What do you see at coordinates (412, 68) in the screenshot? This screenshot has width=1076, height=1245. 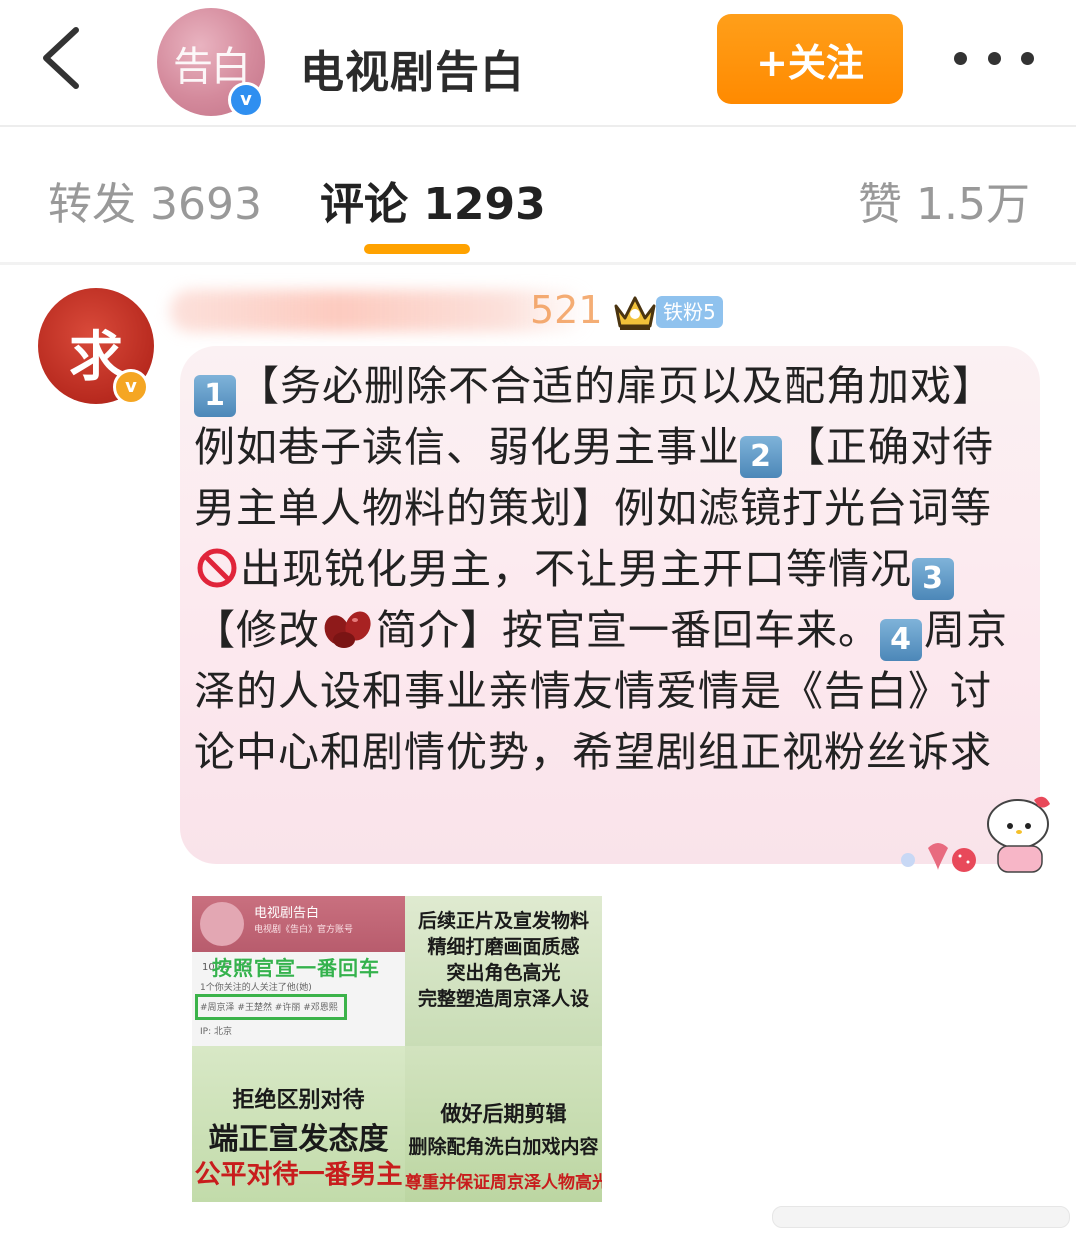 I see `account-name: 电视剧告白` at bounding box center [412, 68].